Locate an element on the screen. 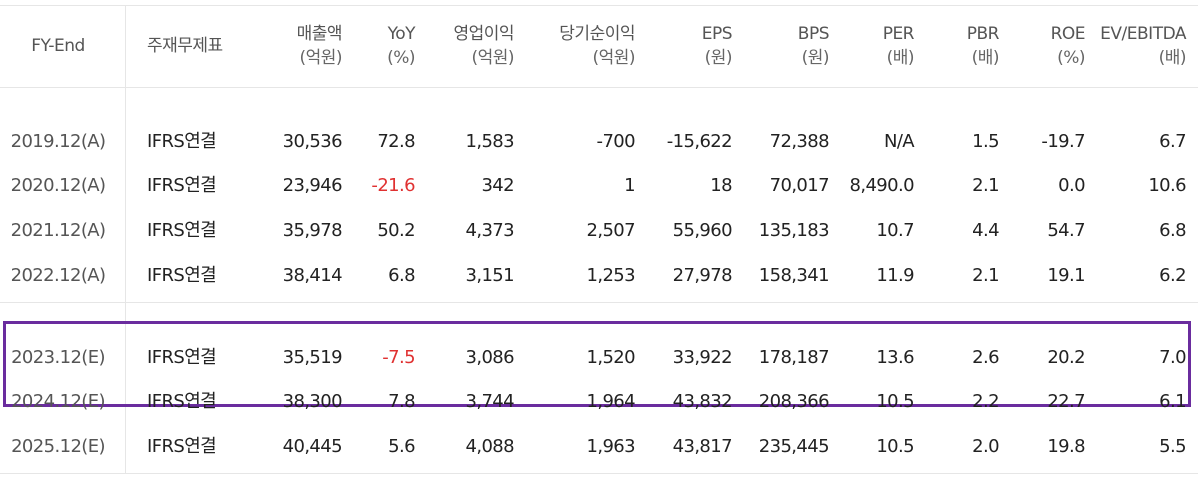 This screenshot has width=1198, height=480. cell-fy-end: 2023.12(E) is located at coordinates (58, 357).